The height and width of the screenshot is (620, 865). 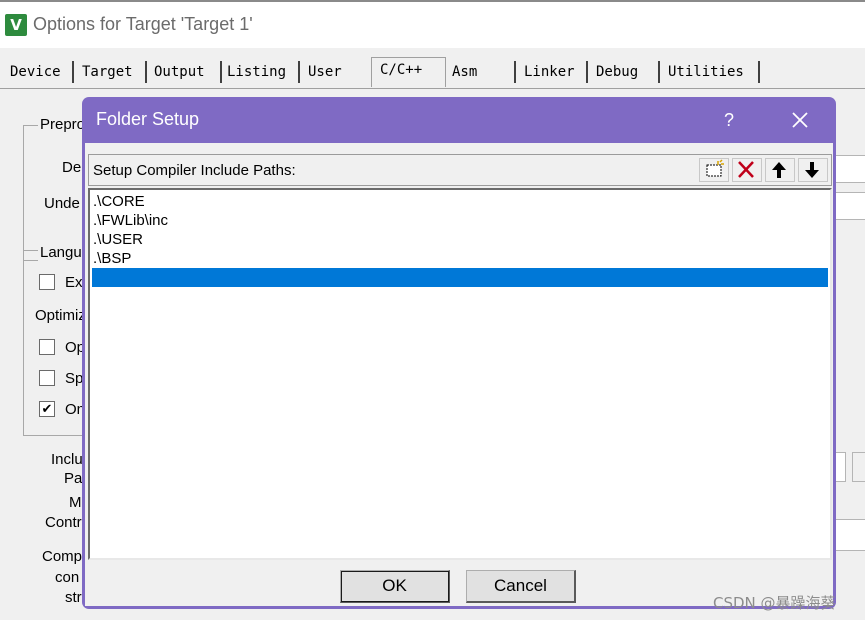 What do you see at coordinates (848, 535) in the screenshot?
I see `compiler-control-field` at bounding box center [848, 535].